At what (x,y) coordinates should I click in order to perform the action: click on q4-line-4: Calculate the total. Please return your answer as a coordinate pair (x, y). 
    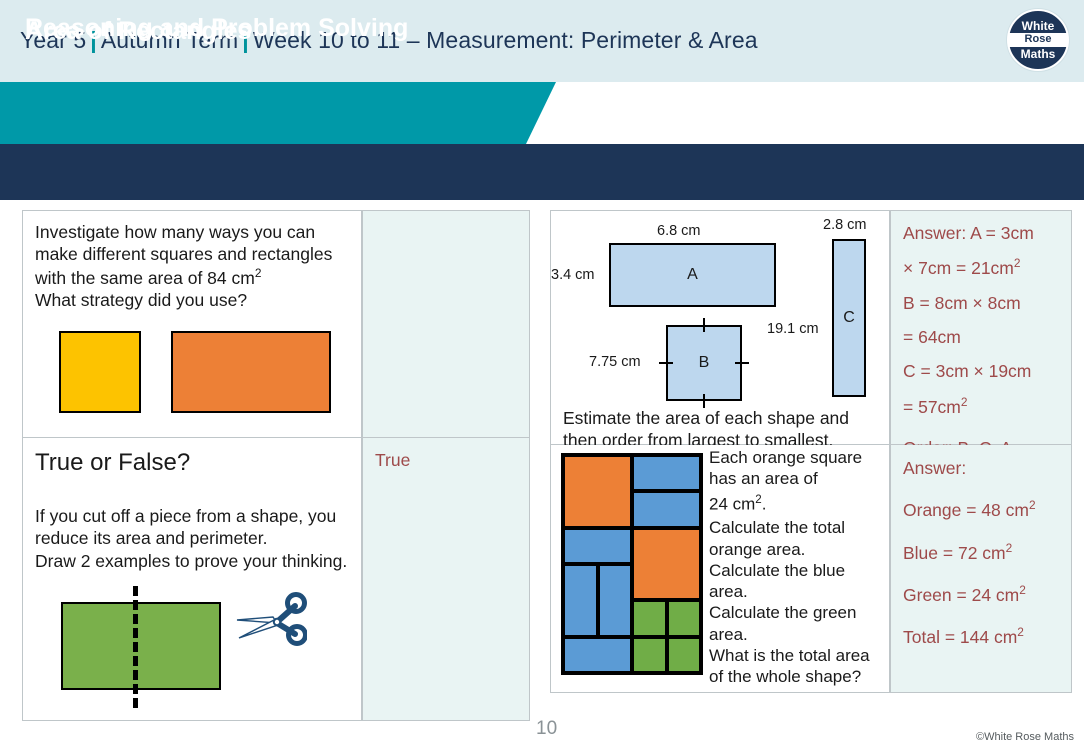
    Looking at the image, I should click on (777, 528).